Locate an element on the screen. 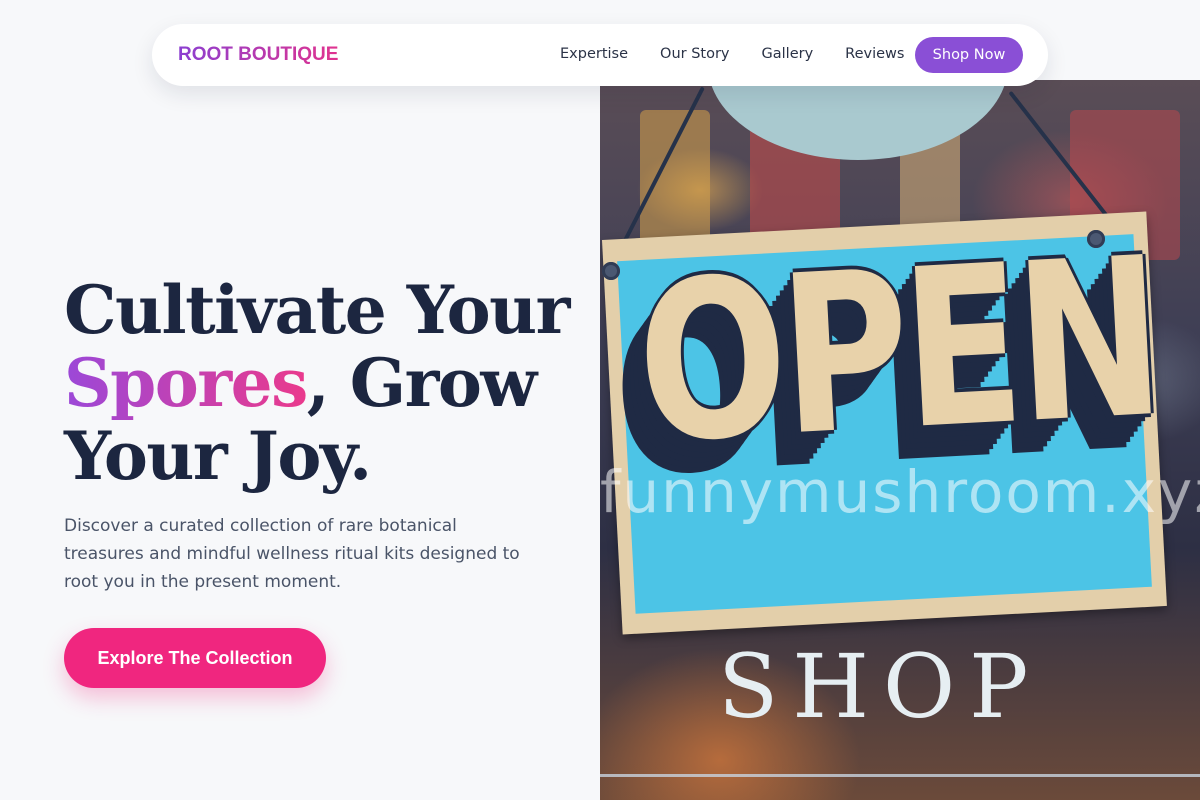  headline-accent: Spores is located at coordinates (186, 383).